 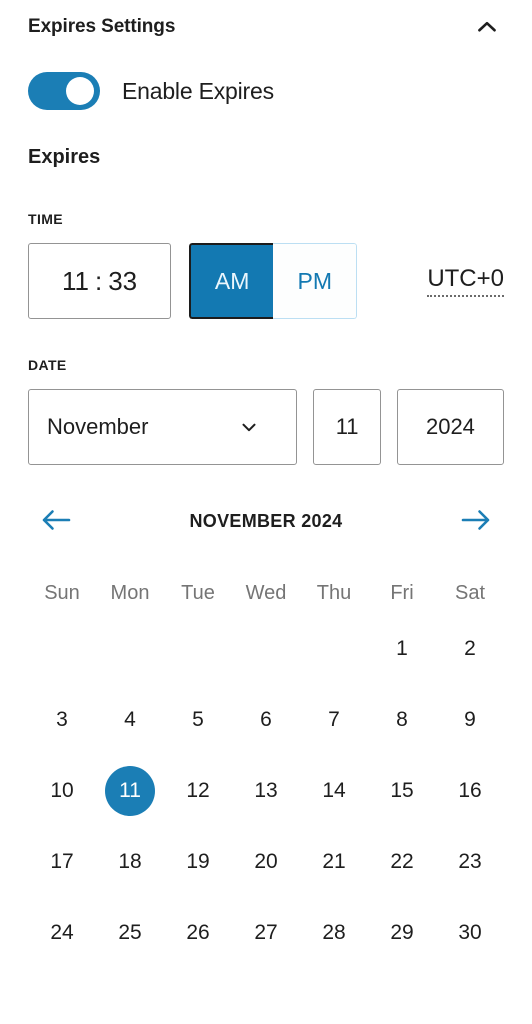 I want to click on calendar-day-label: 10, so click(x=62, y=790).